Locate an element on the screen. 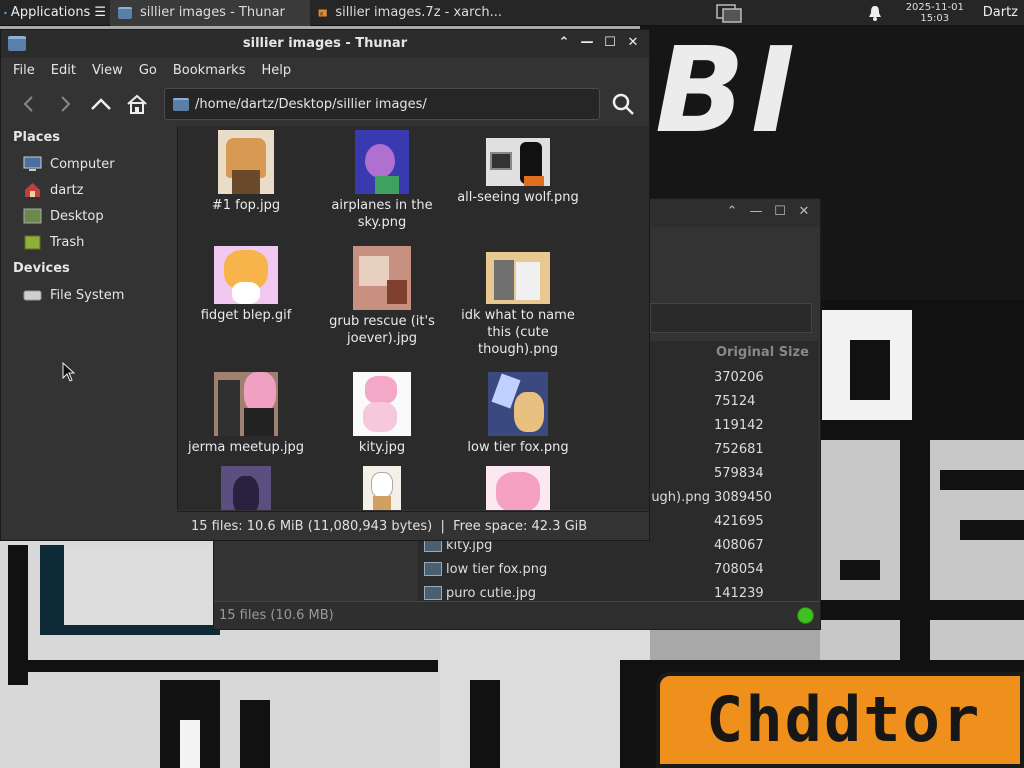 This screenshot has width=1024, height=768. chevron-up-icon is located at coordinates (101, 104).